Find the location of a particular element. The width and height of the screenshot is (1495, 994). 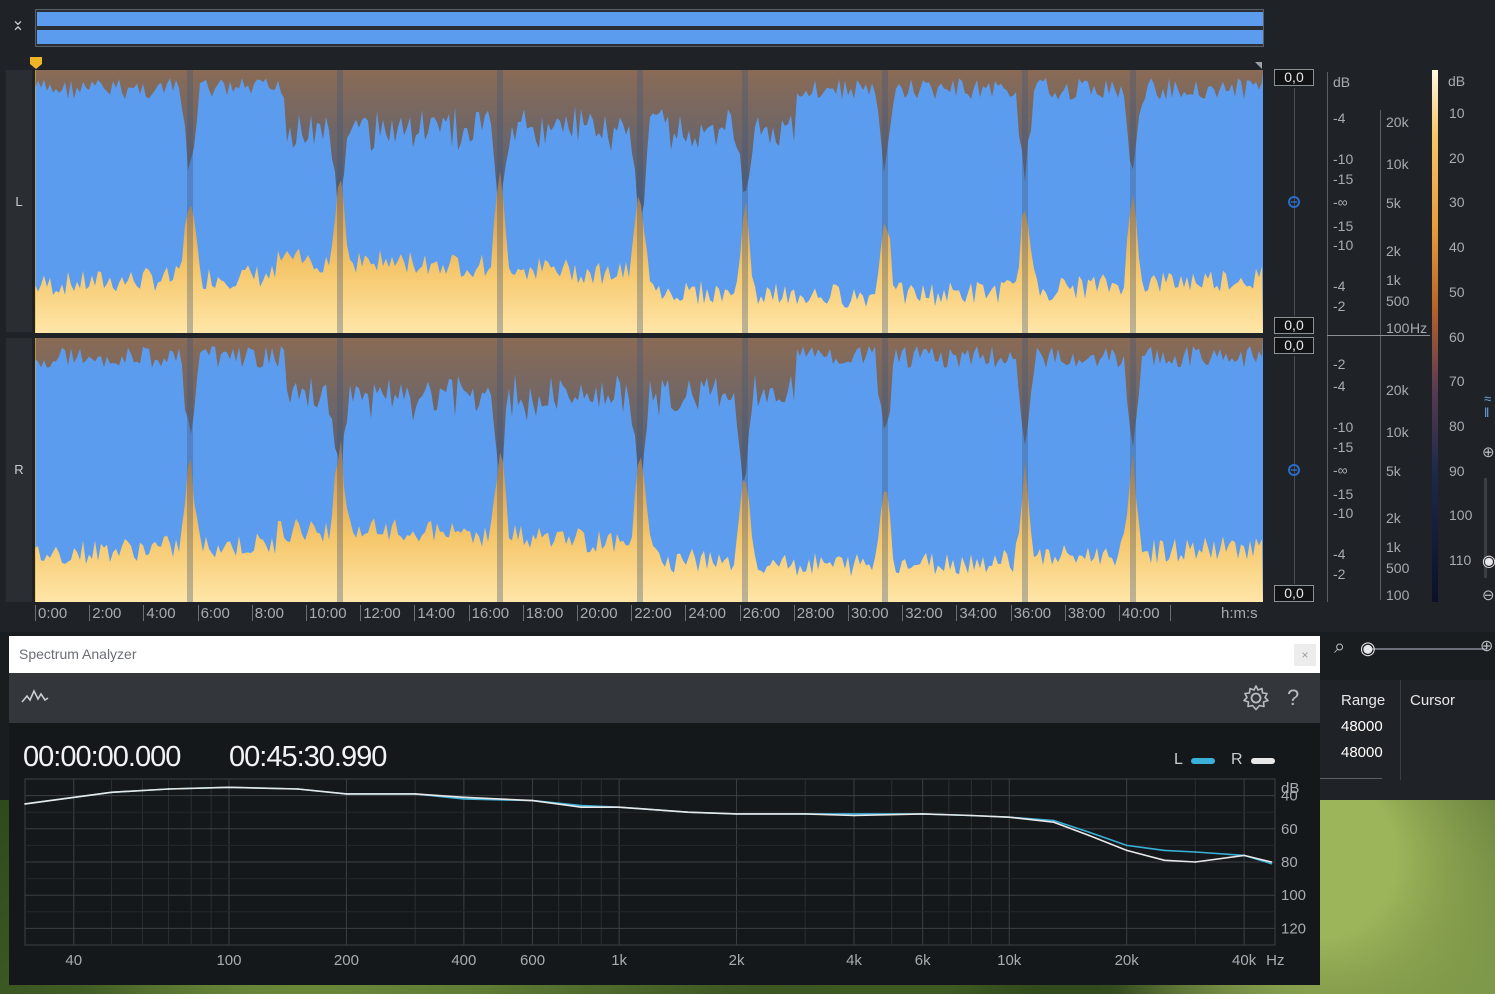

colorbar-label: 60 is located at coordinates (1457, 336).